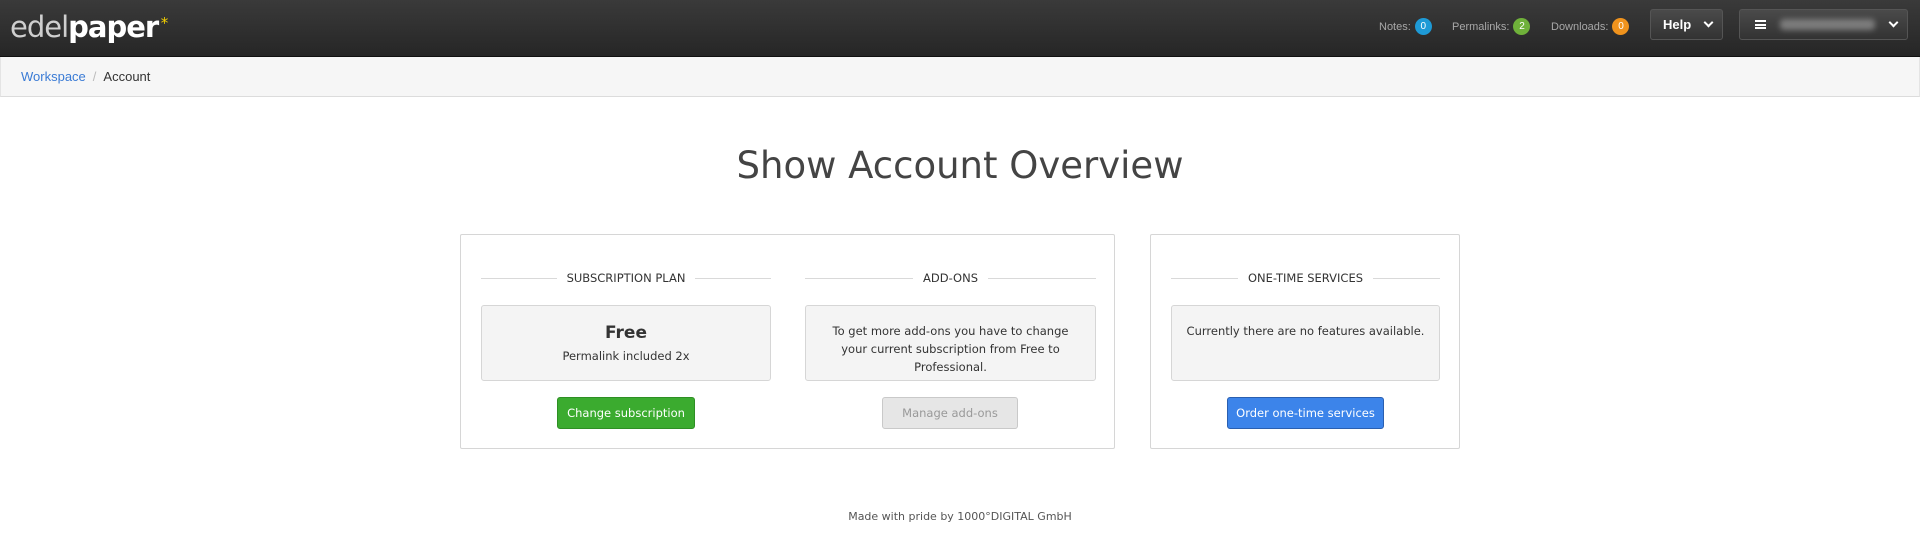  What do you see at coordinates (626, 413) in the screenshot?
I see `change-subscription-button: Change subscription` at bounding box center [626, 413].